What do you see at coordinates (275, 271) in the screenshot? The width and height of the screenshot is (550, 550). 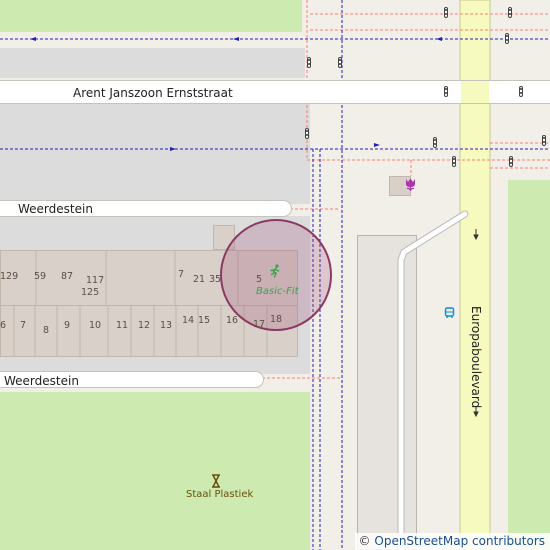 I see `running-person-icon` at bounding box center [275, 271].